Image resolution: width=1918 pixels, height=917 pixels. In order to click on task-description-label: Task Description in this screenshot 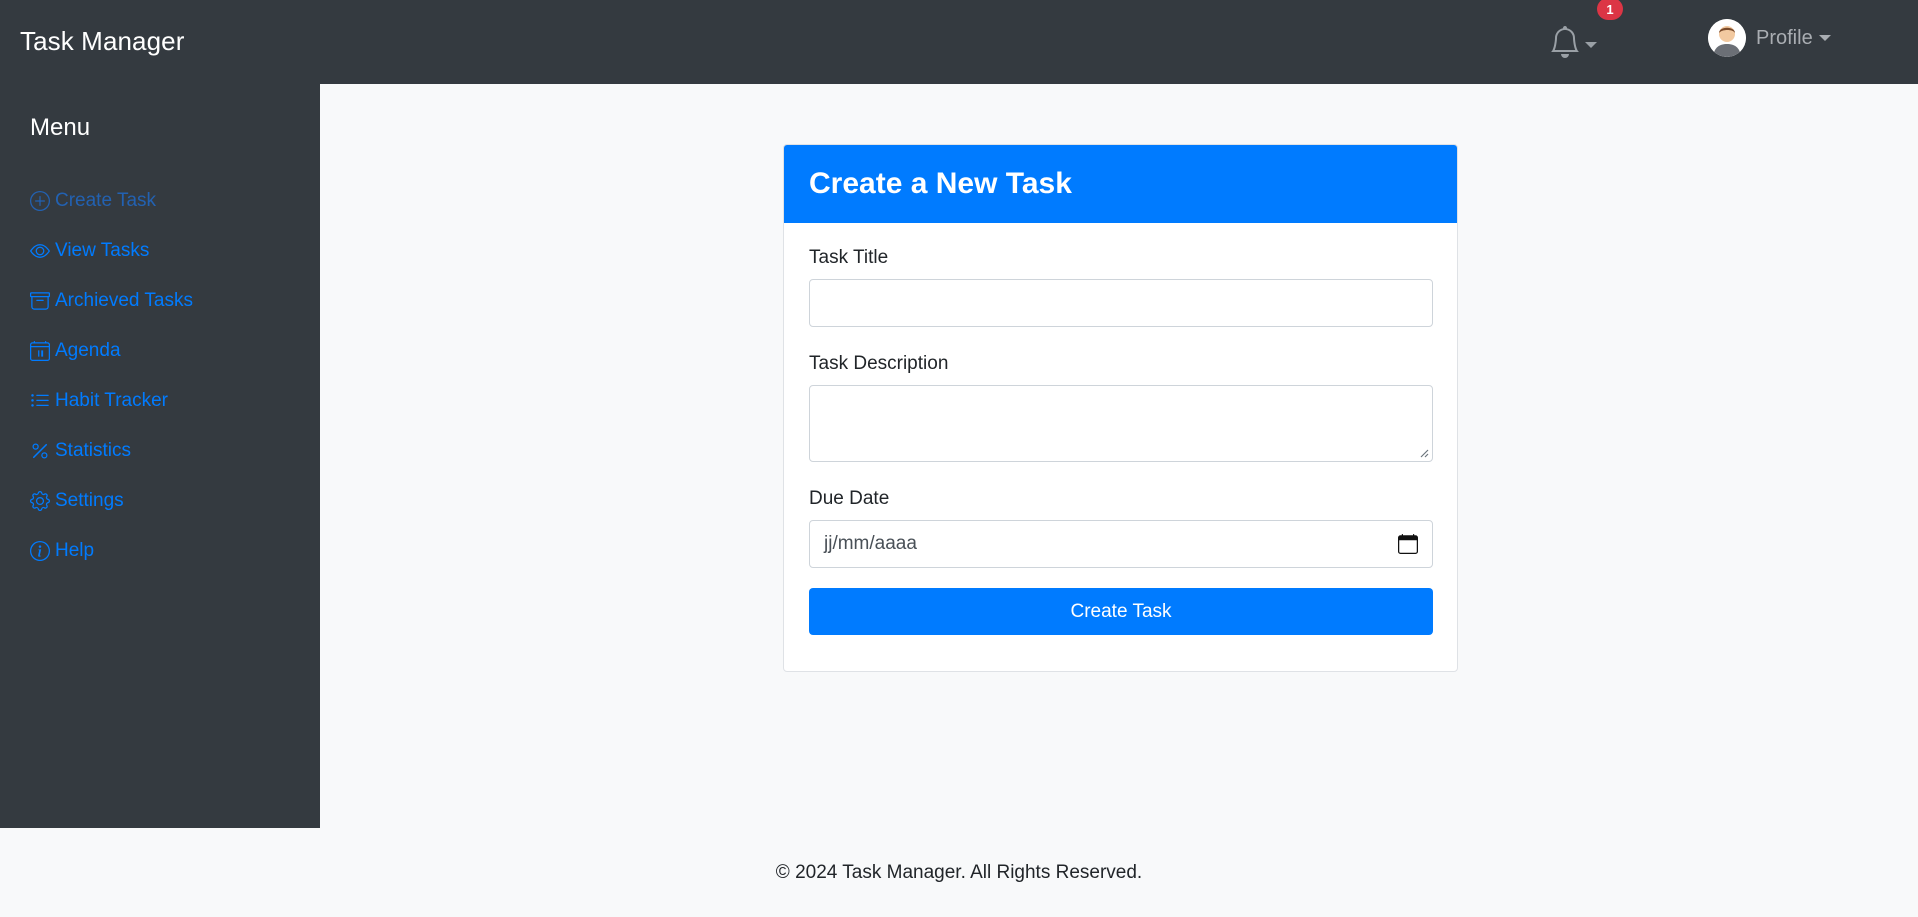, I will do `click(879, 363)`.